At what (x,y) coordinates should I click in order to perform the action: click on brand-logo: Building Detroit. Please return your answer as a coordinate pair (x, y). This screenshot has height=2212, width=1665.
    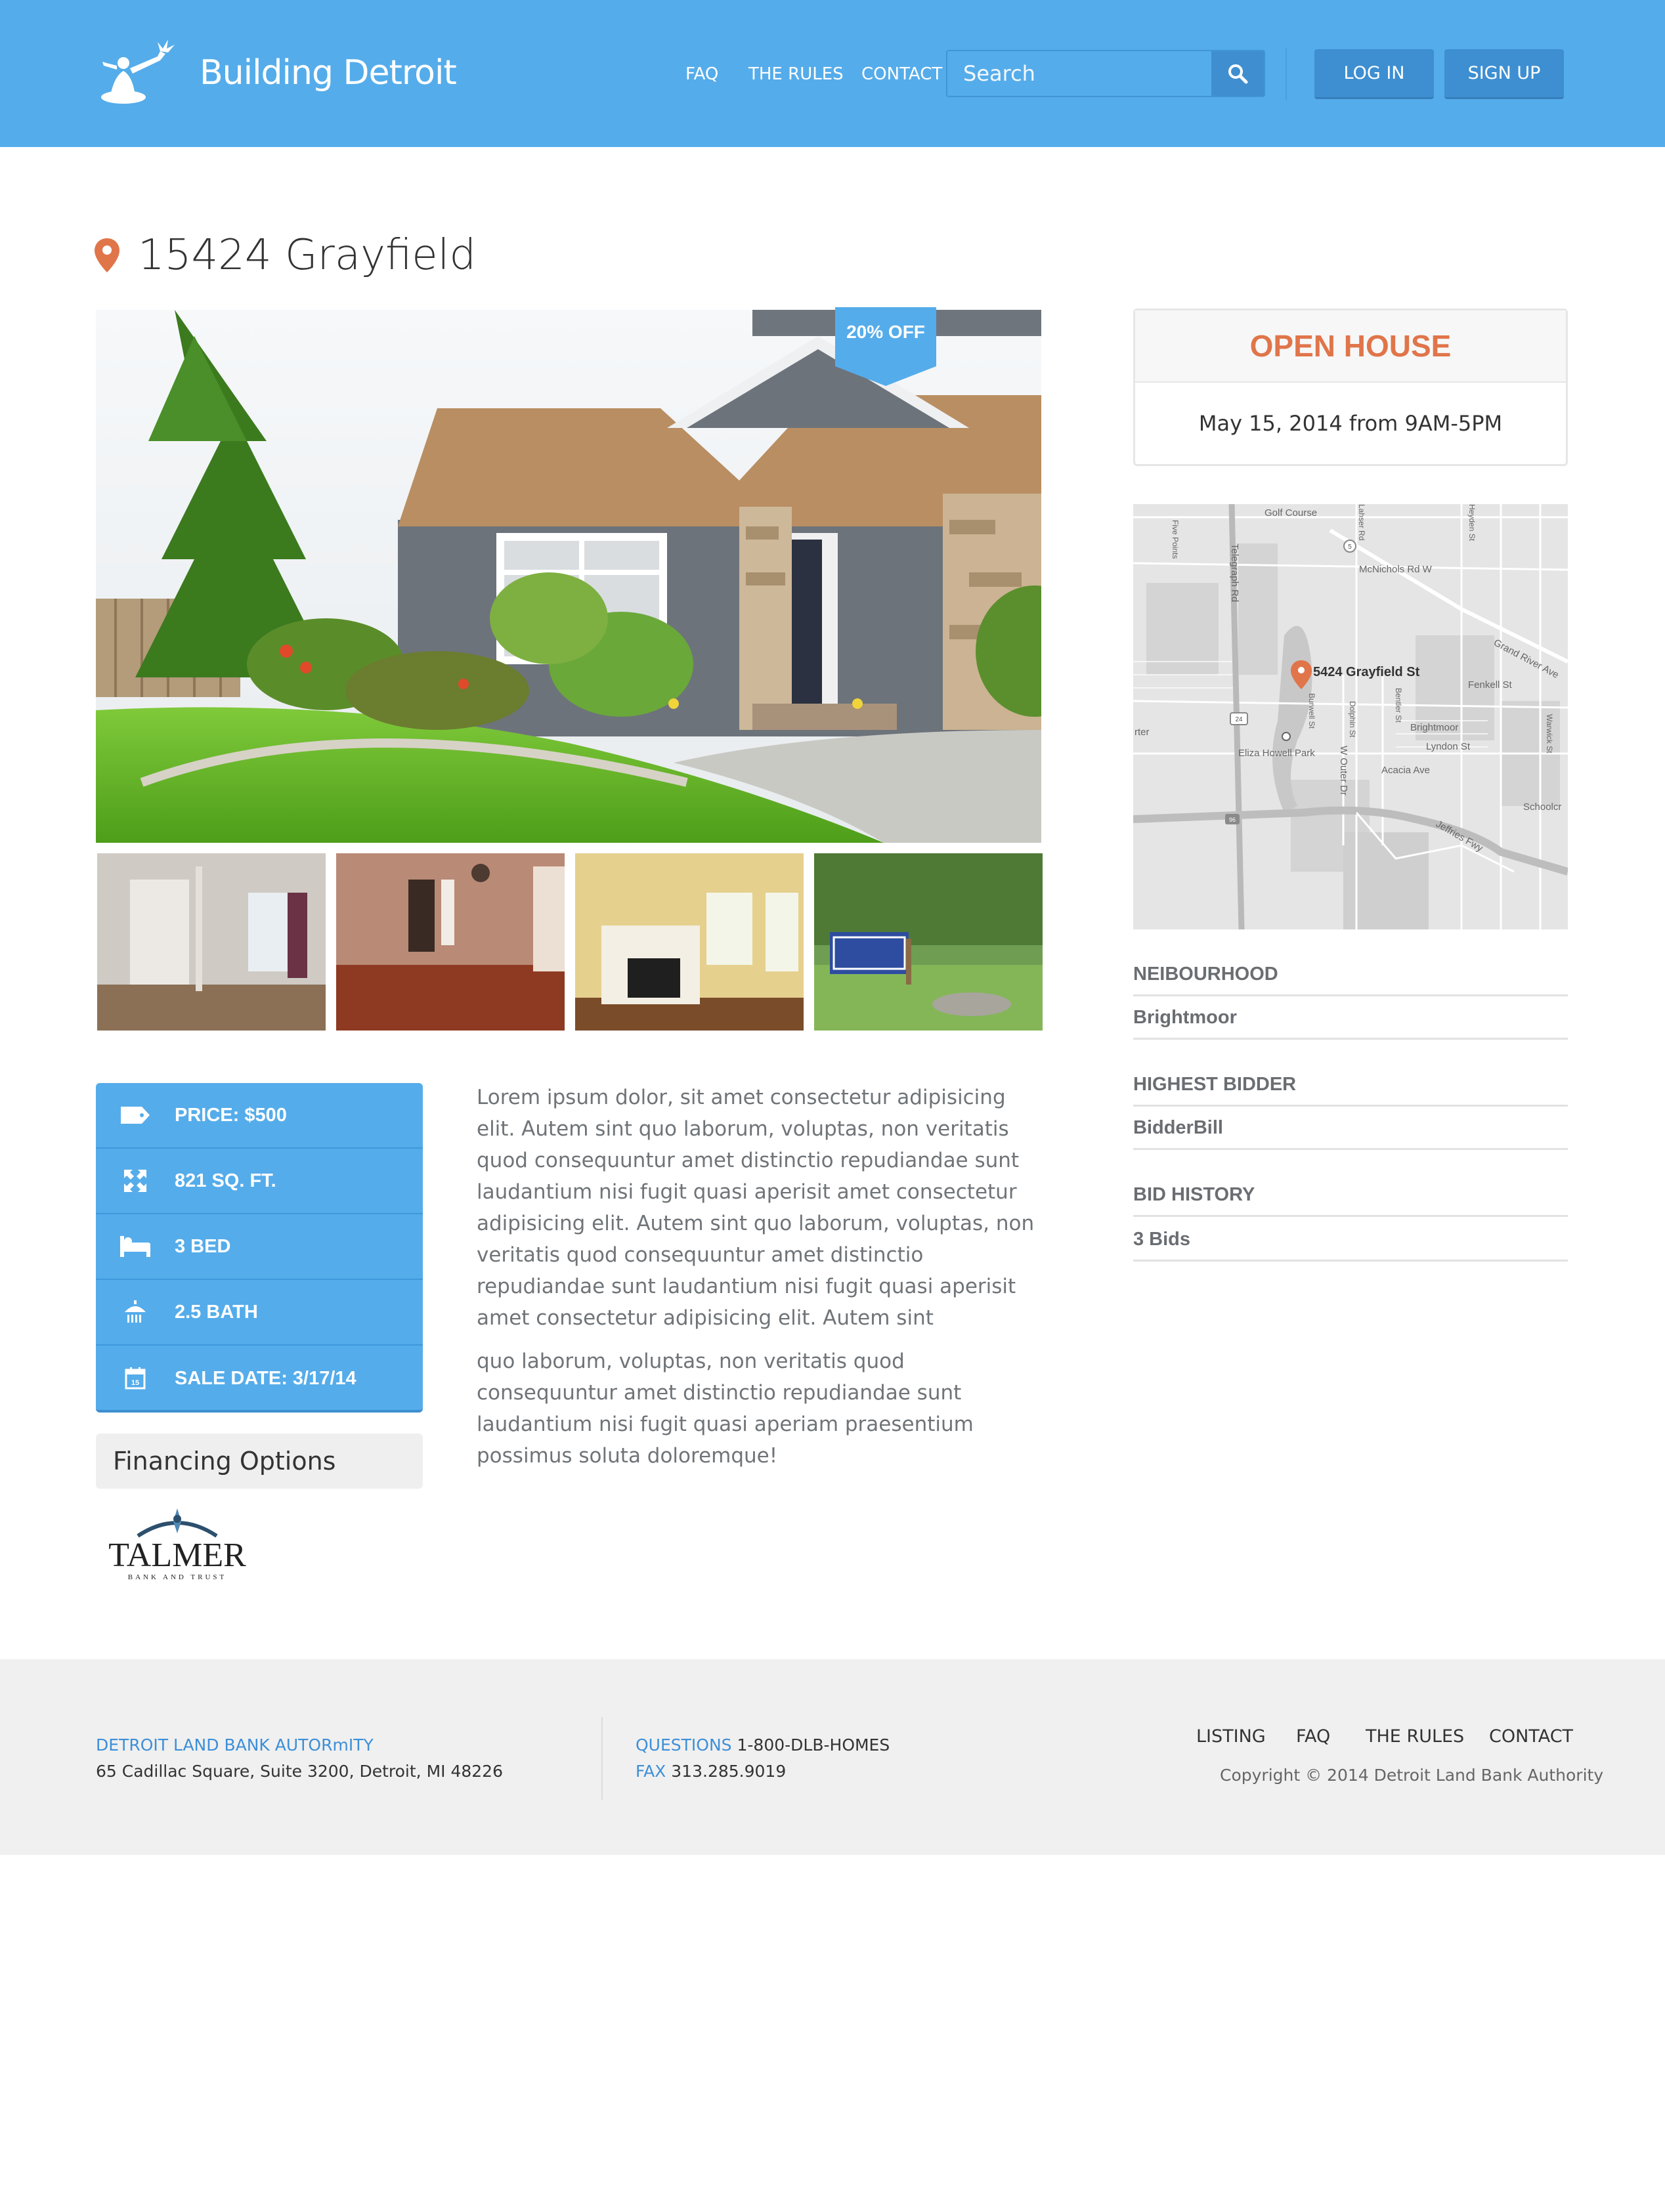
    Looking at the image, I should click on (277, 73).